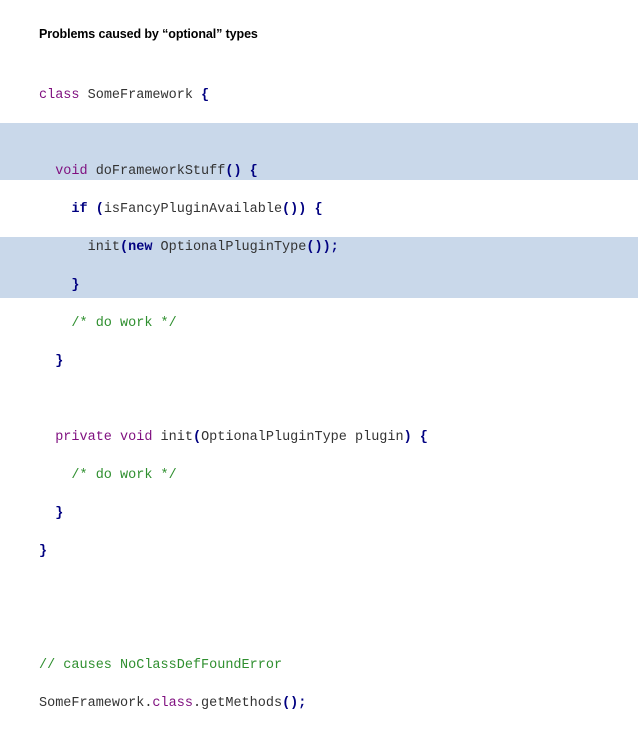 The width and height of the screenshot is (638, 732). I want to click on code-line-9-blank, so click(233, 399).